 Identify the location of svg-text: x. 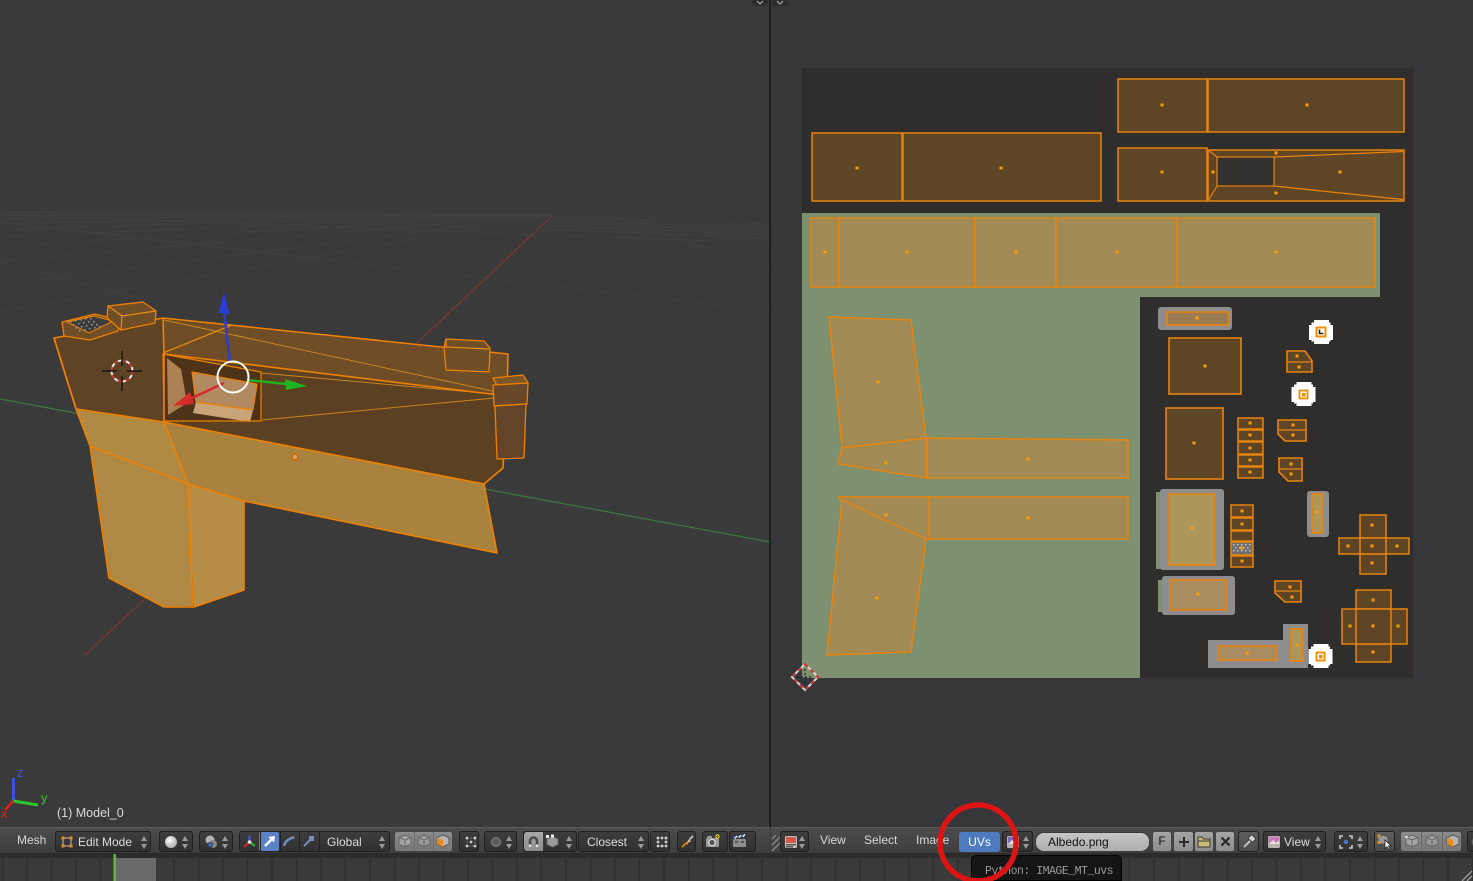
(4, 813).